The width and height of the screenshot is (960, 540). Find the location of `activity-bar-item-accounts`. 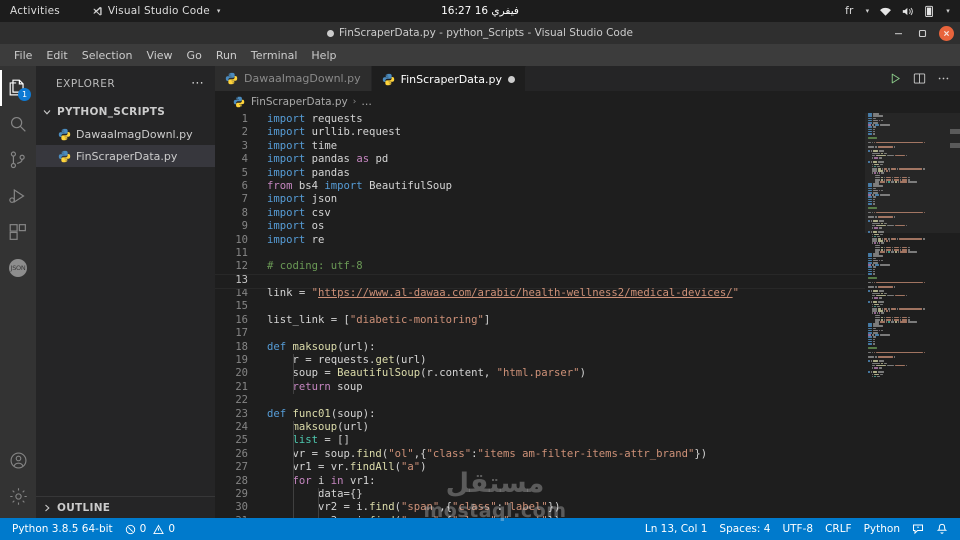

activity-bar-item-accounts is located at coordinates (18, 460).